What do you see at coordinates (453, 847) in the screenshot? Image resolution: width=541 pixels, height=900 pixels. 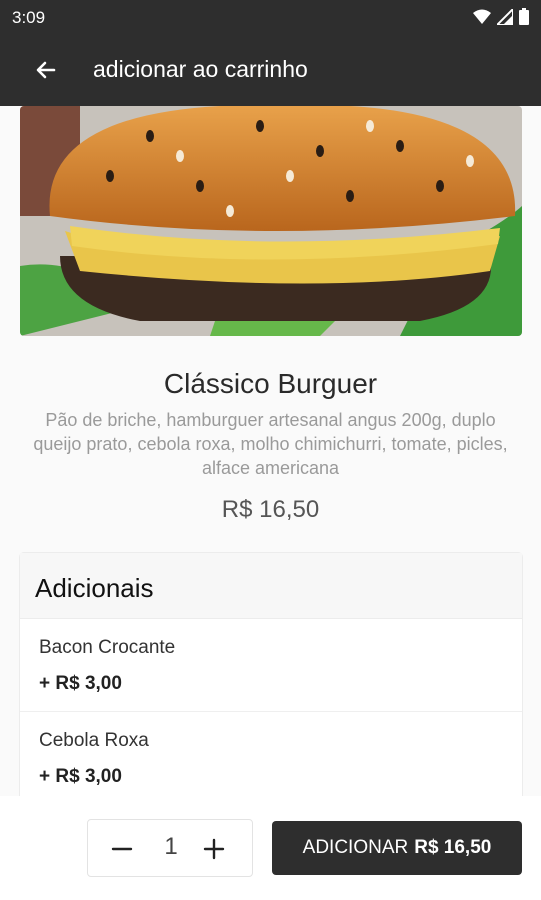 I see `add-button-amount: R$ 16,50` at bounding box center [453, 847].